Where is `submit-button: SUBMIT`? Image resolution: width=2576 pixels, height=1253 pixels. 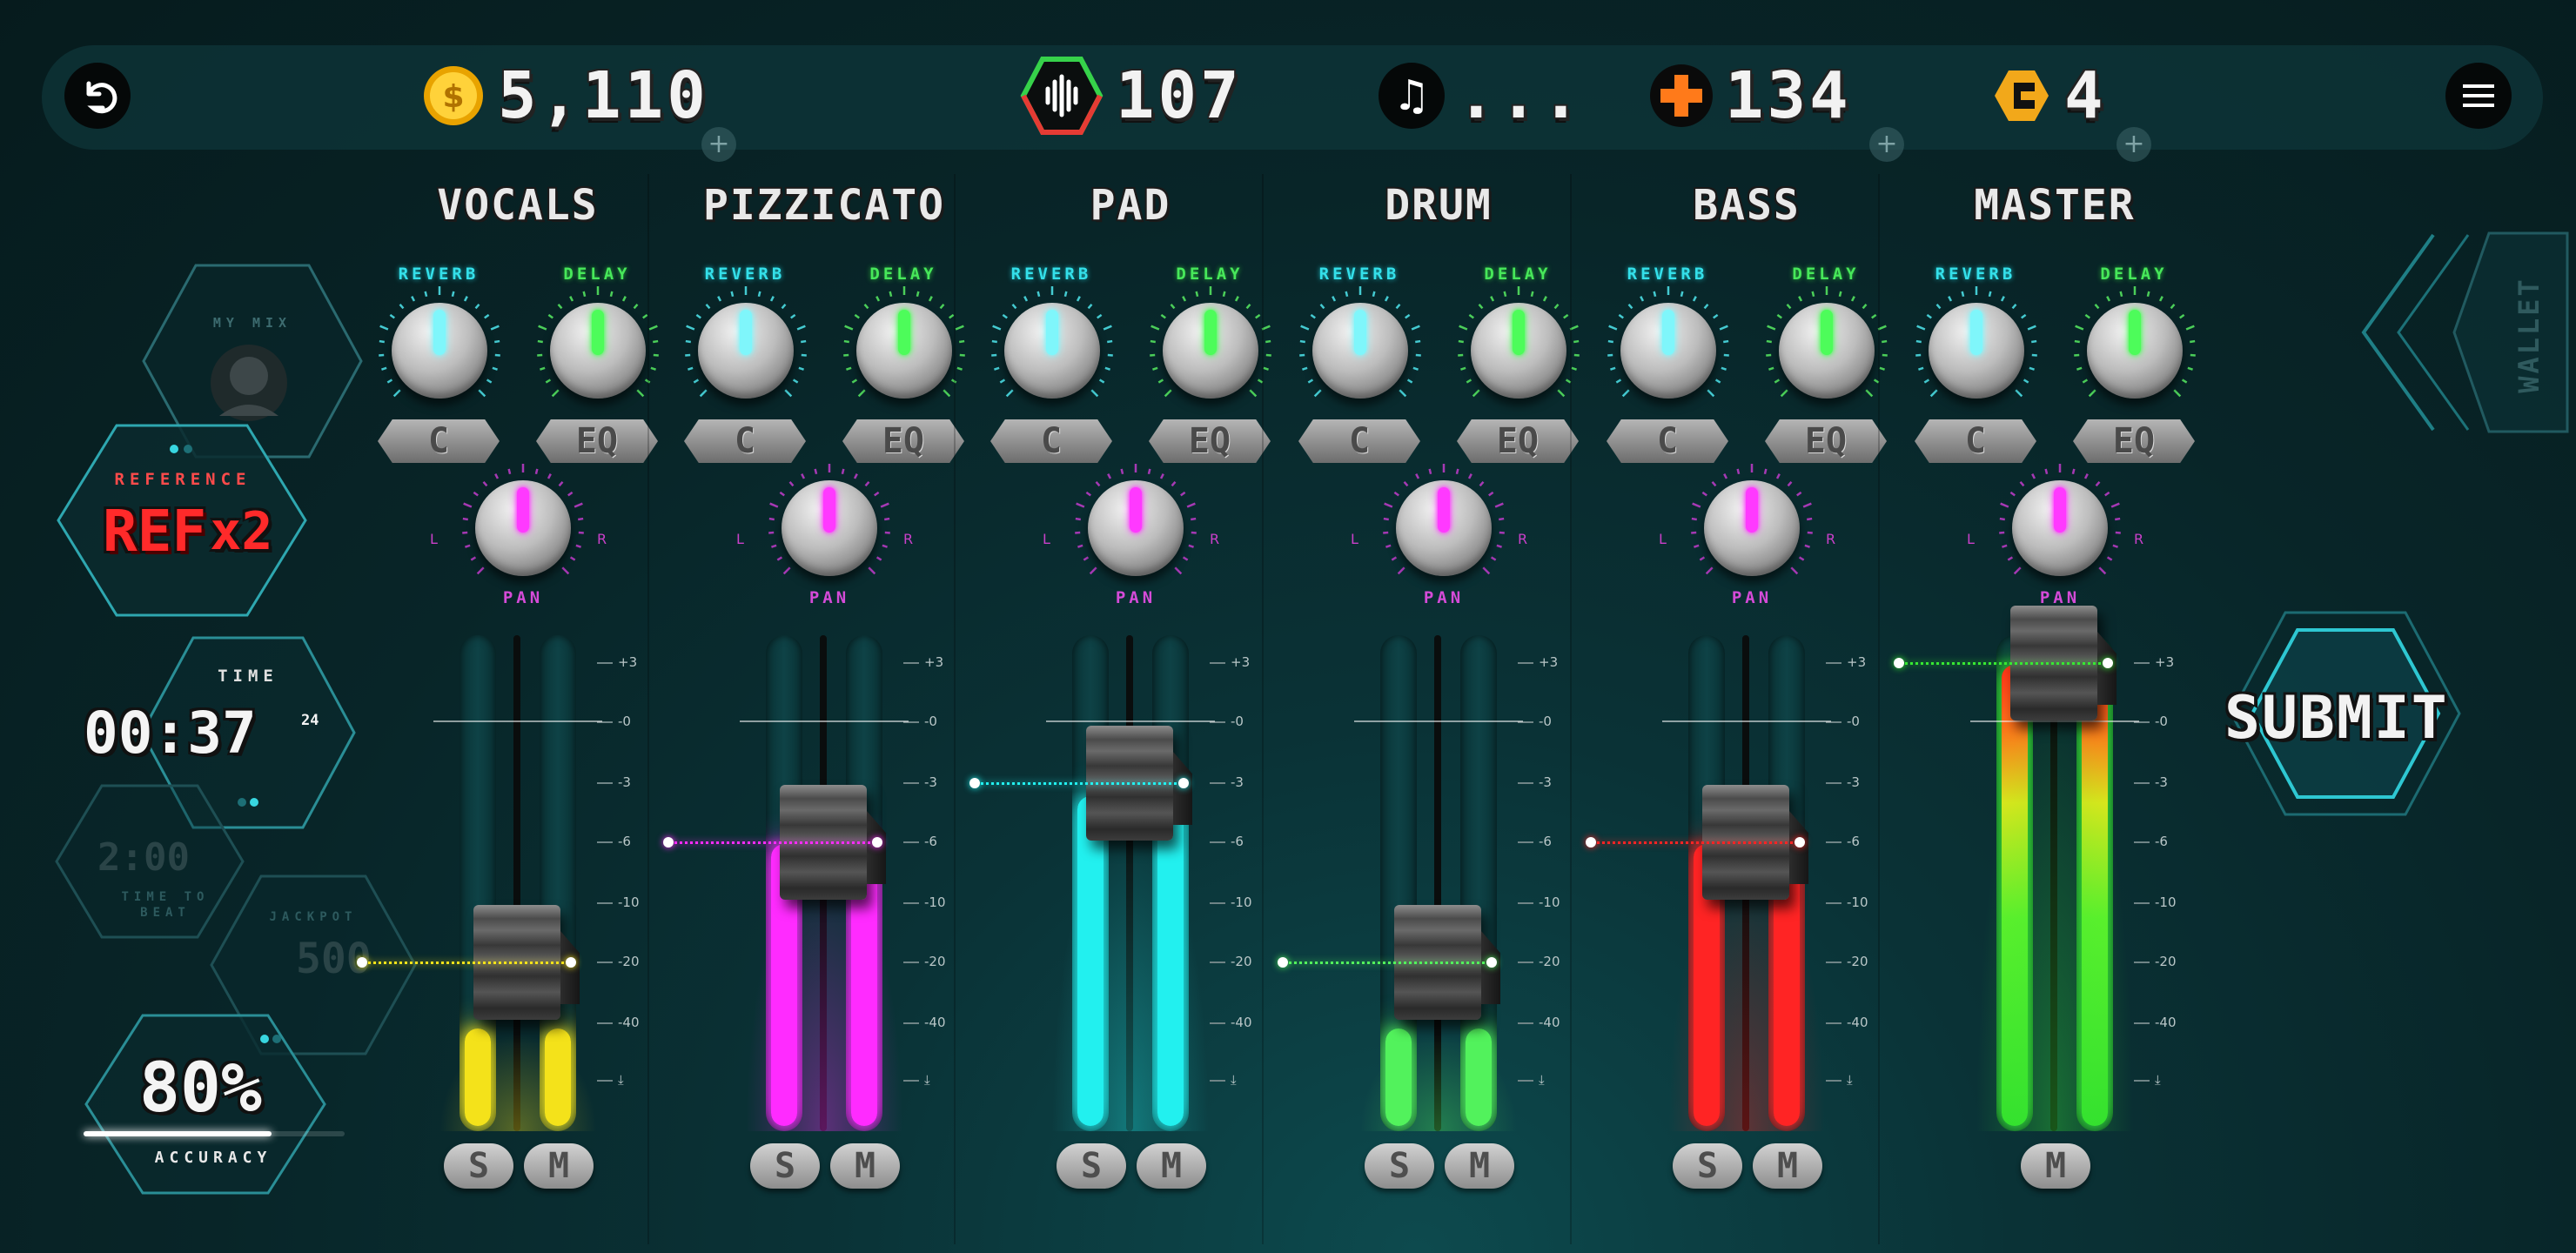
submit-button: SUBMIT is located at coordinates (2337, 718).